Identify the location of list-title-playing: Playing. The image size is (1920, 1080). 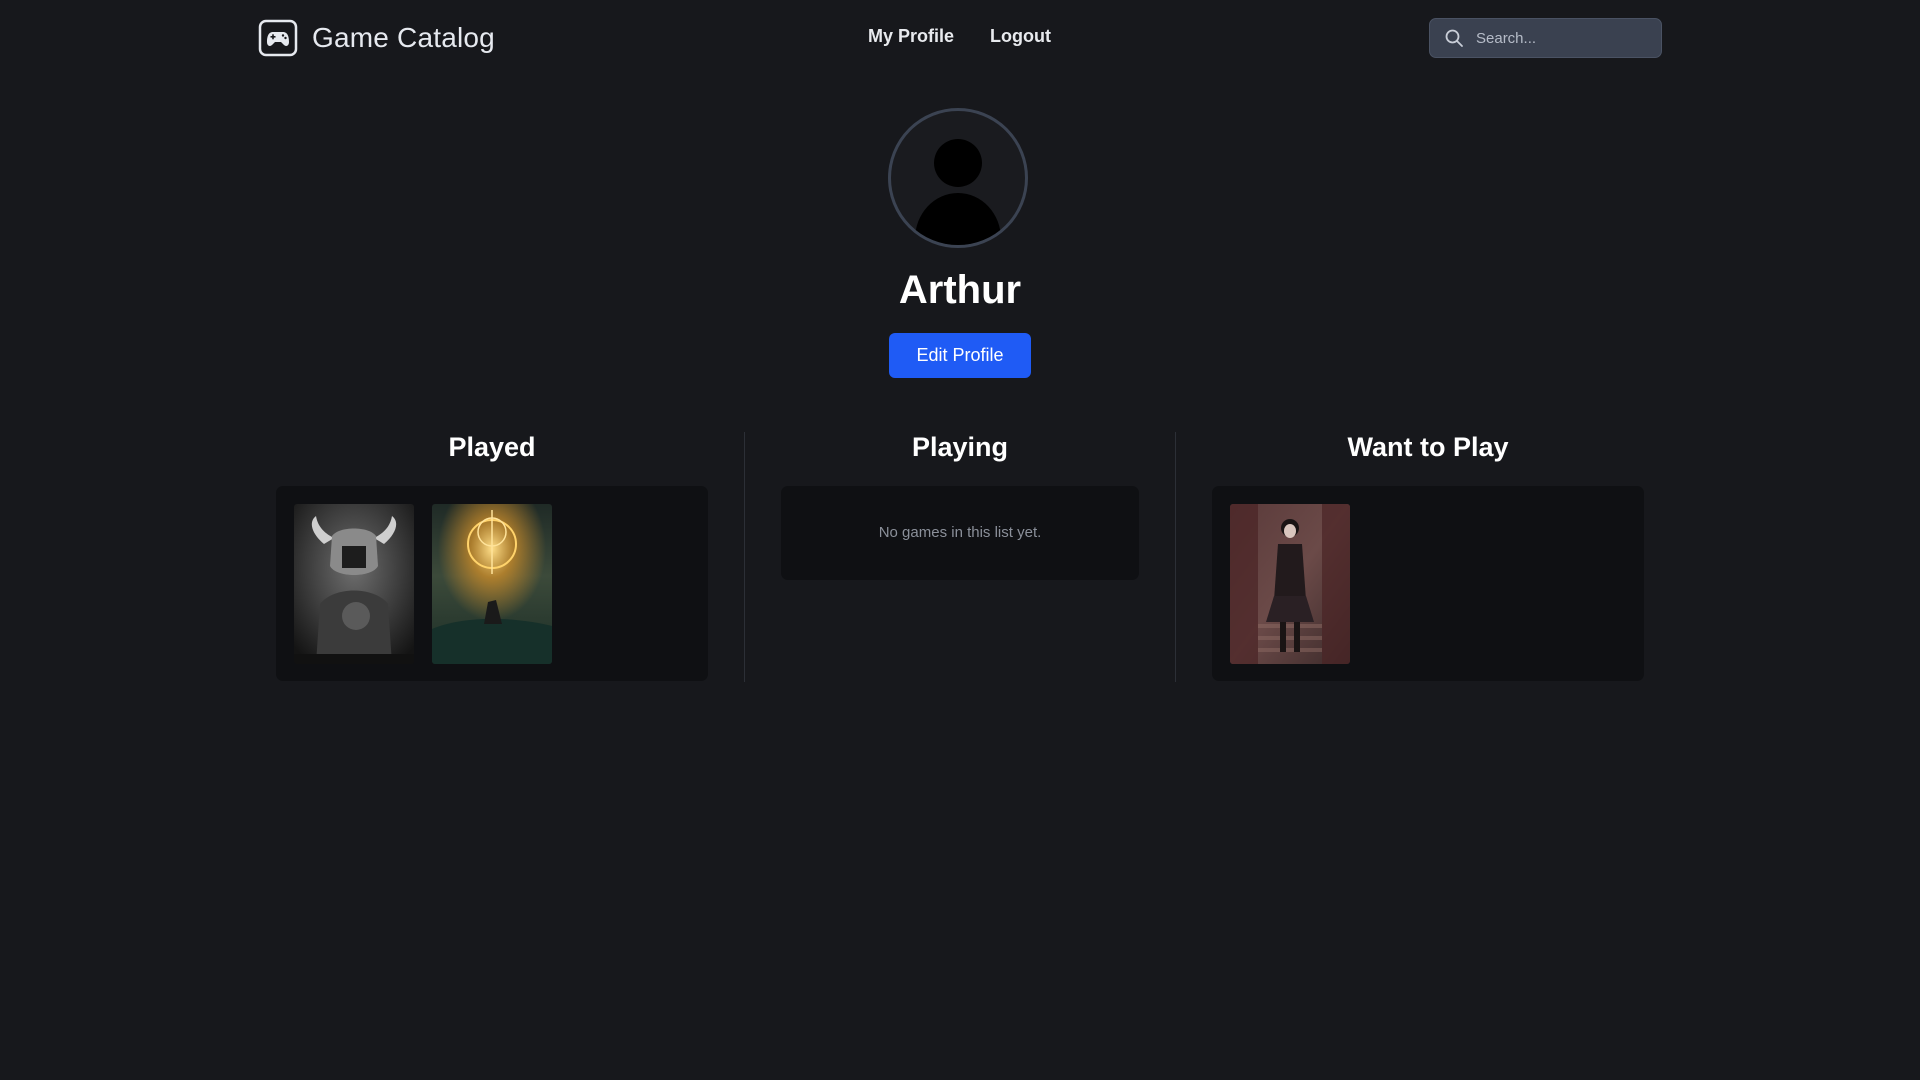
(960, 447).